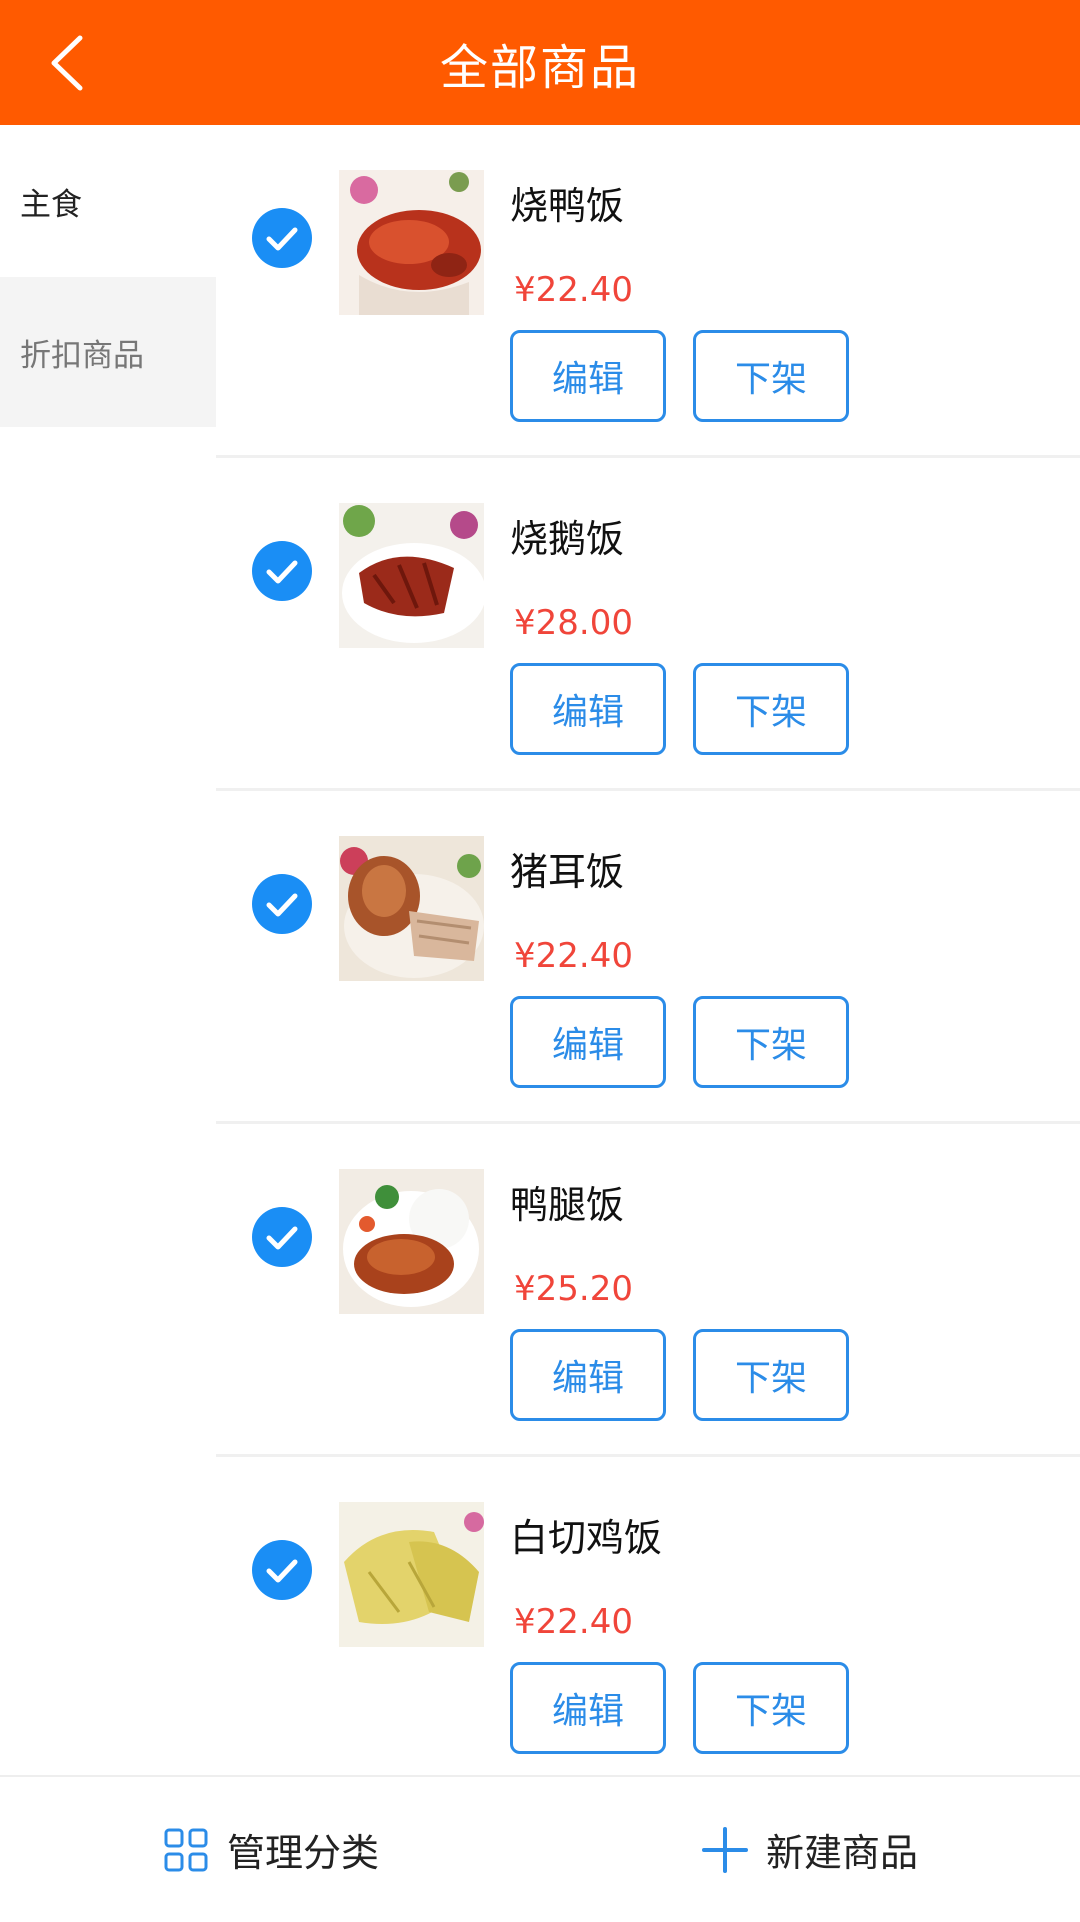  What do you see at coordinates (842, 1853) in the screenshot?
I see `new-product-label: 新建商品` at bounding box center [842, 1853].